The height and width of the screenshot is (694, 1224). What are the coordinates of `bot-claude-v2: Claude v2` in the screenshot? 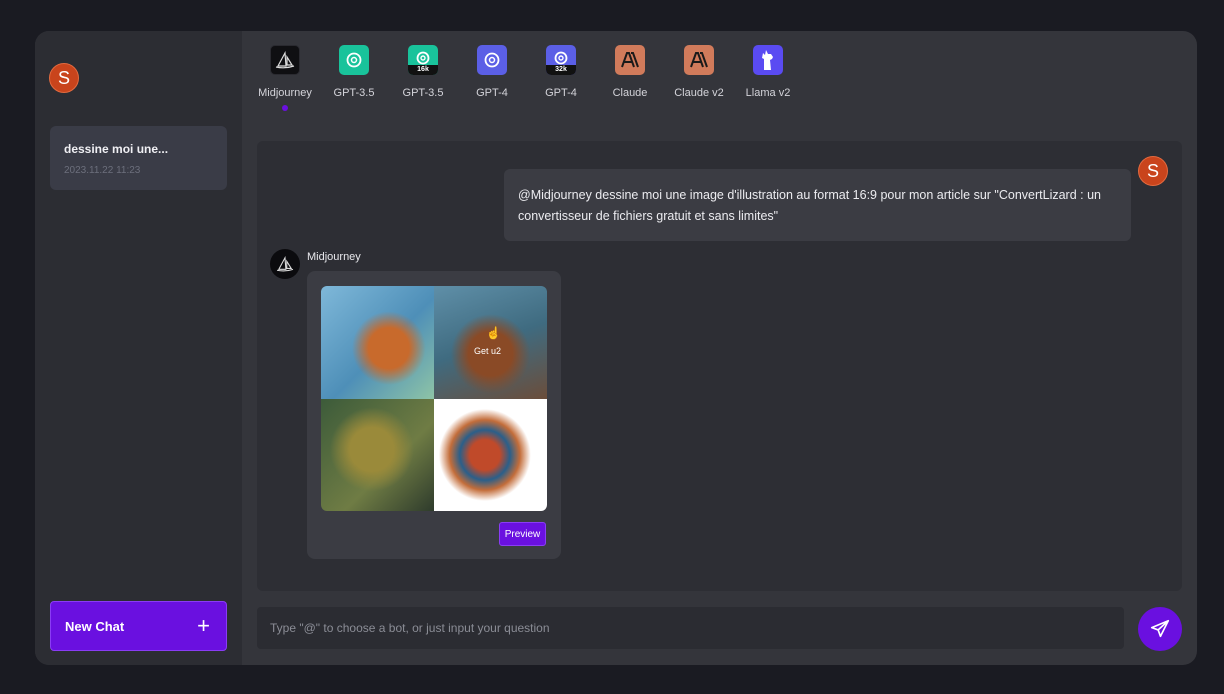 It's located at (699, 72).